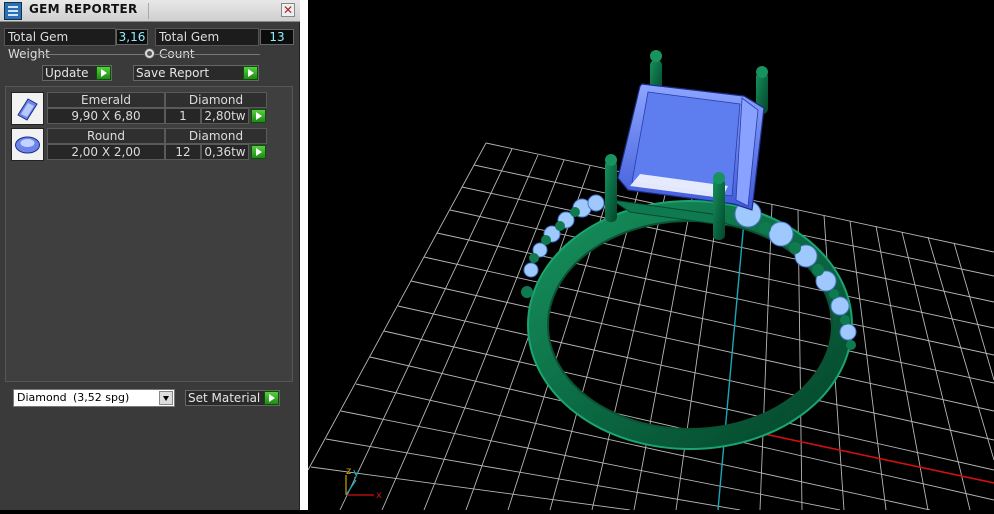 The image size is (994, 514). Describe the element at coordinates (183, 116) in the screenshot. I see `gem-count-cell: 1` at that location.